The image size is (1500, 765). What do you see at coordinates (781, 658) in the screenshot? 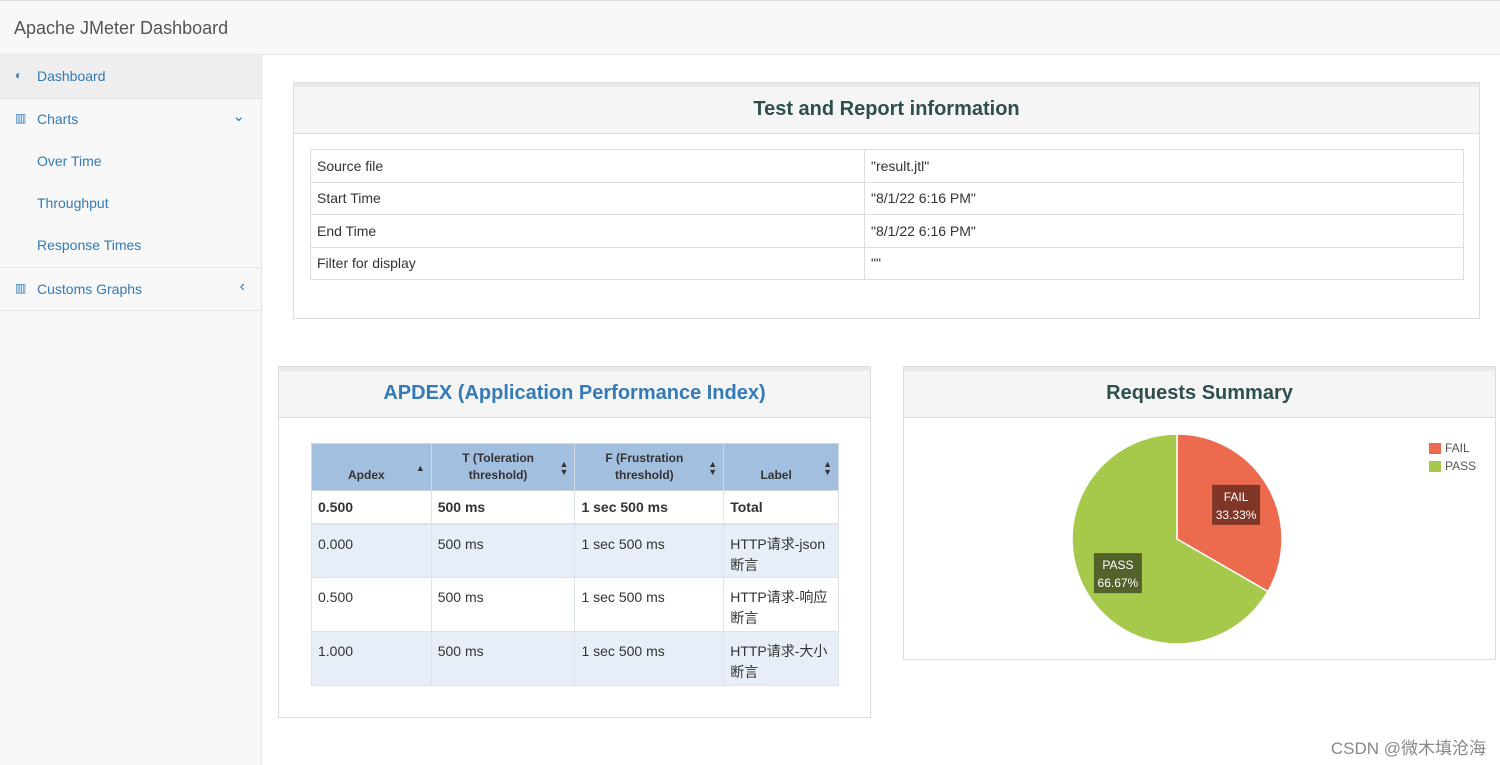
I see `cell-label: HTTP请求-大小断言` at bounding box center [781, 658].